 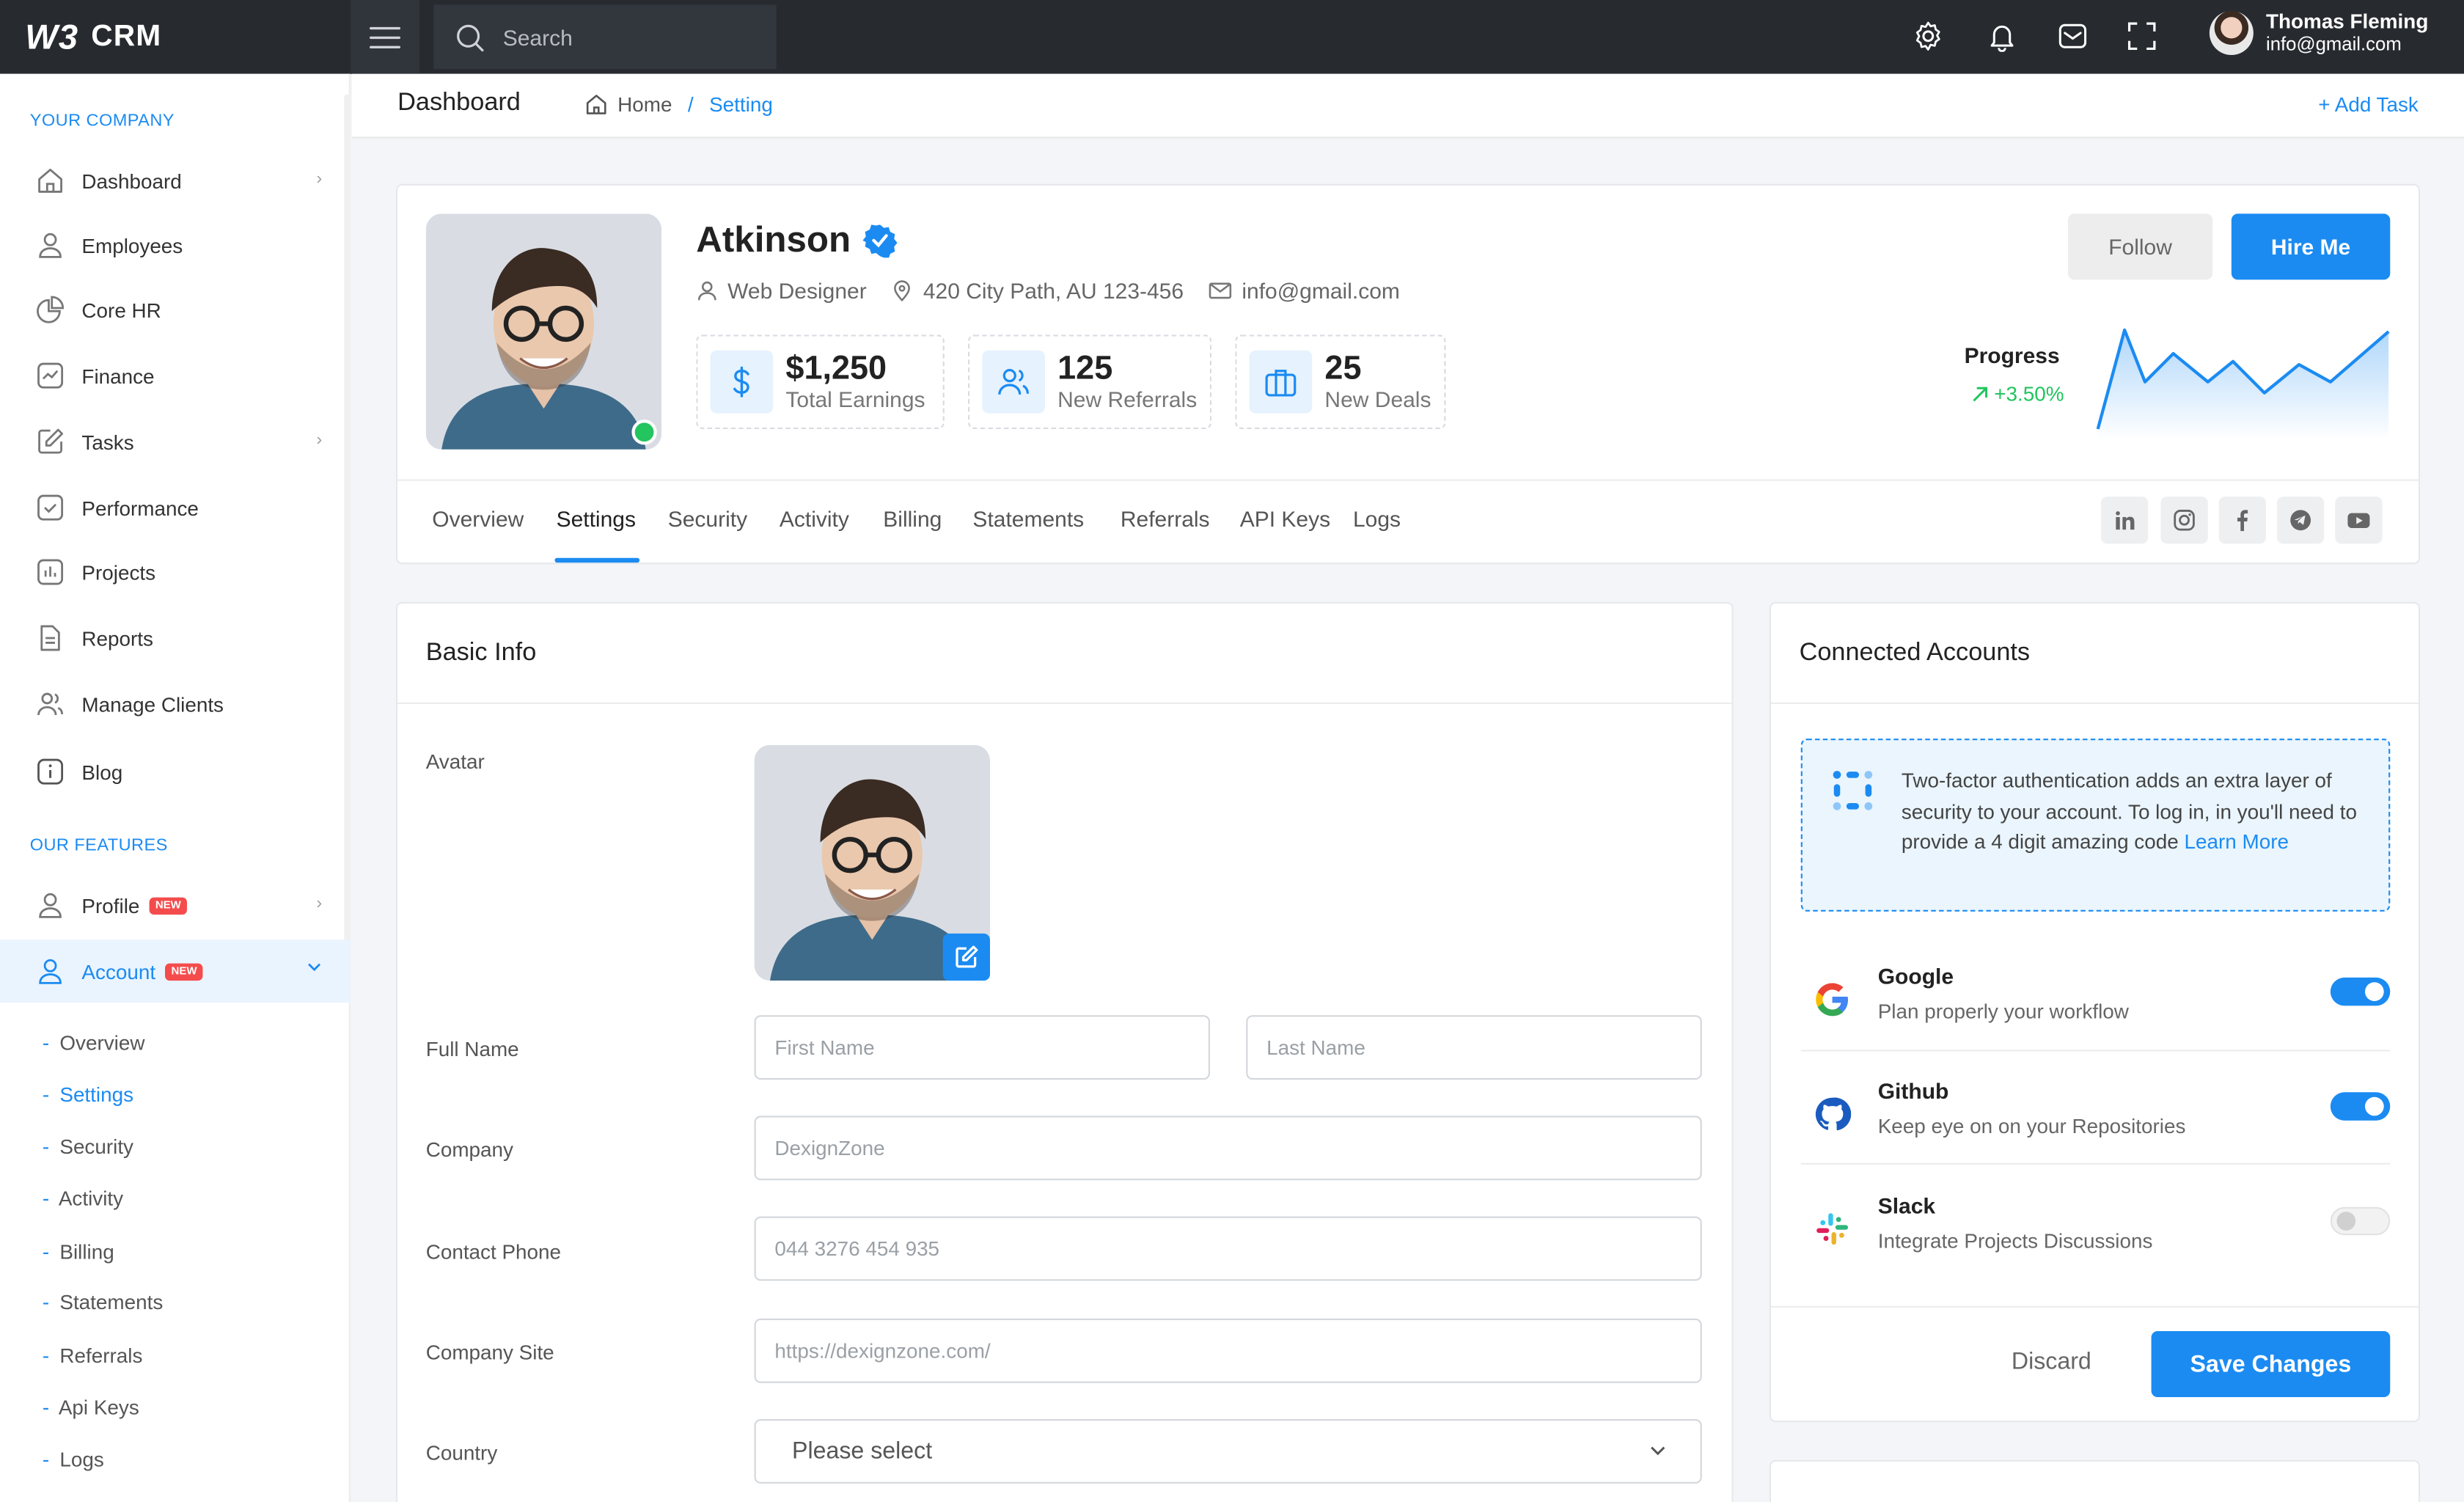 I want to click on app-logo: W3 CRM, so click(x=175, y=37).